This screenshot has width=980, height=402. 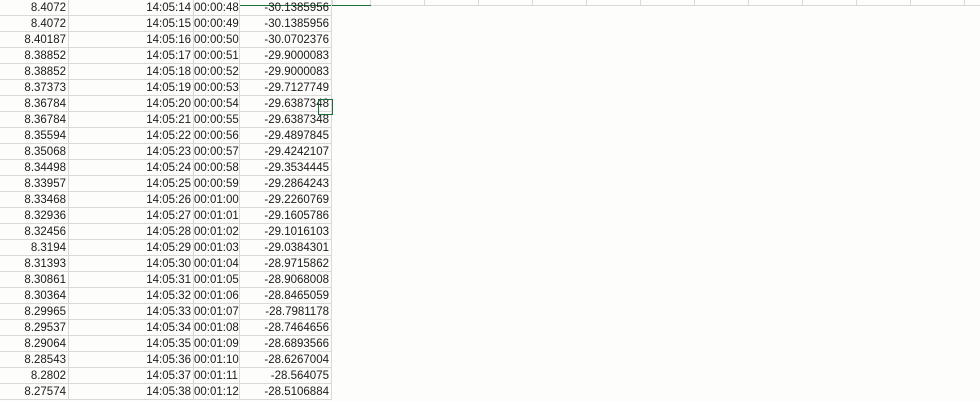 I want to click on elapsed-time-cell: 00:00:56, so click(x=217, y=136).